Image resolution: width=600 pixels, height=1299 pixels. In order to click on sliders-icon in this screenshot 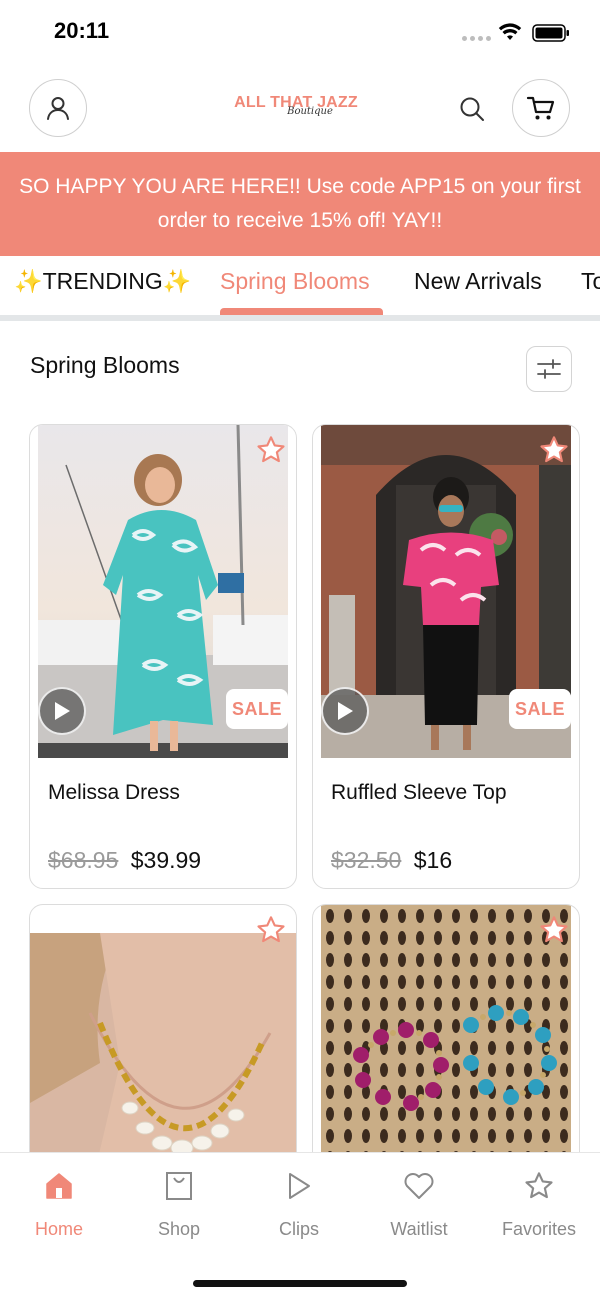, I will do `click(549, 369)`.